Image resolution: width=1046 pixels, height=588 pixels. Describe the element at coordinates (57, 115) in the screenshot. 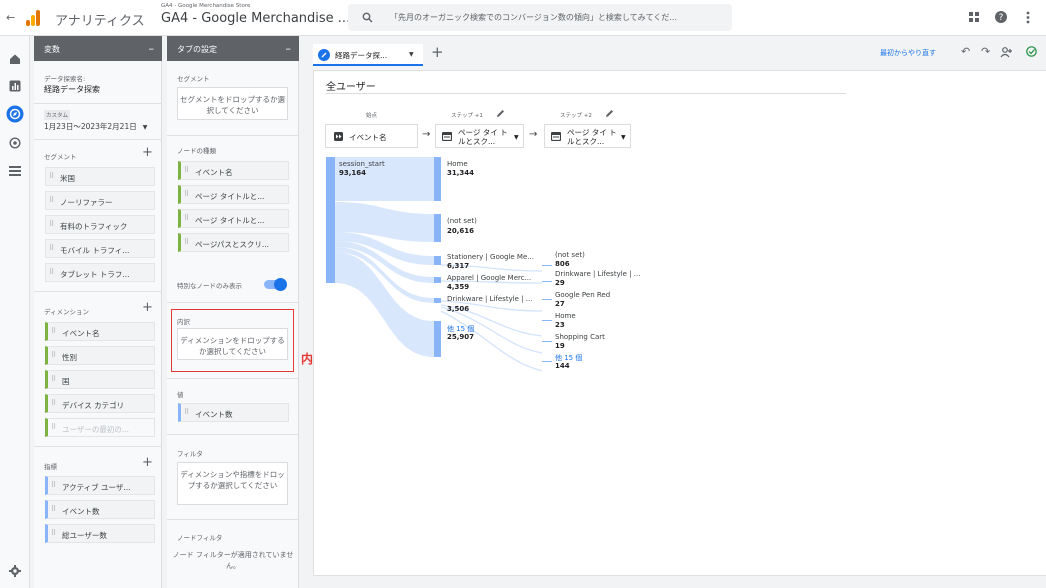

I see `custom-date-badge: カスタム` at that location.